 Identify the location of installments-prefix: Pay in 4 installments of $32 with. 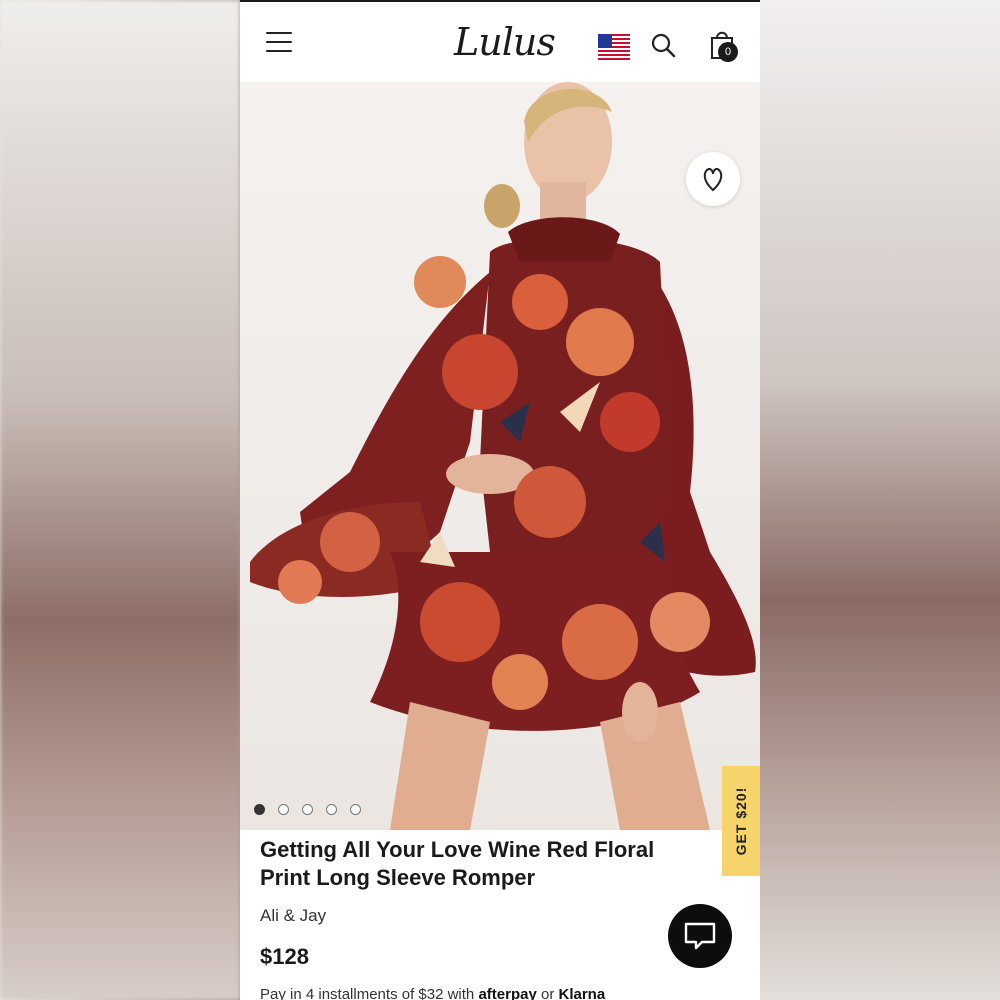
(367, 993).